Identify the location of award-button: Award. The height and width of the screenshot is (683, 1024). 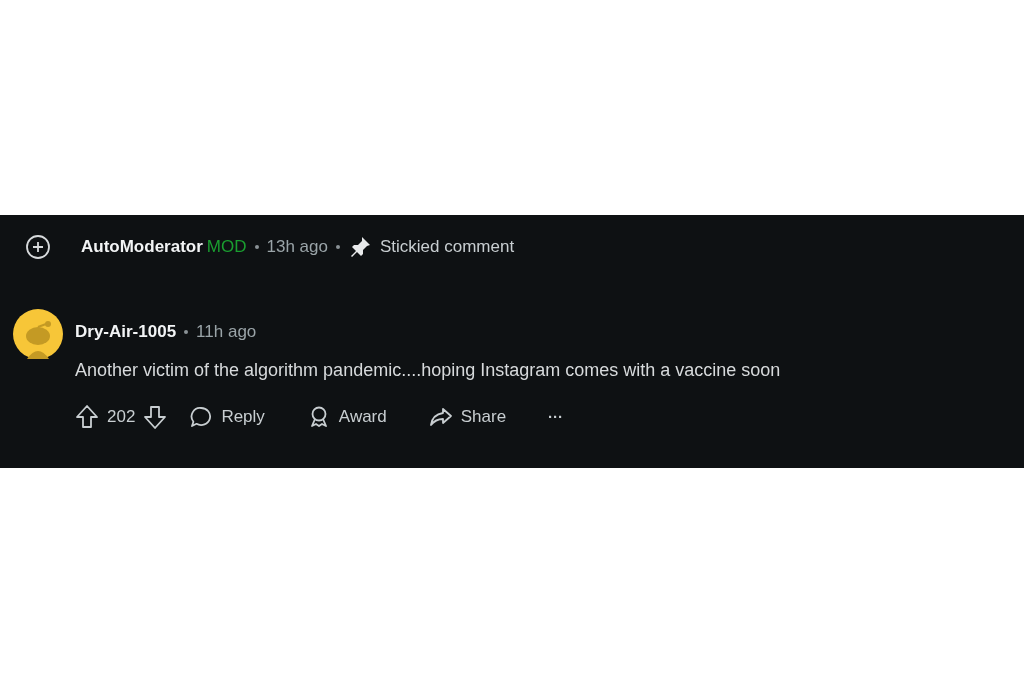
(346, 417).